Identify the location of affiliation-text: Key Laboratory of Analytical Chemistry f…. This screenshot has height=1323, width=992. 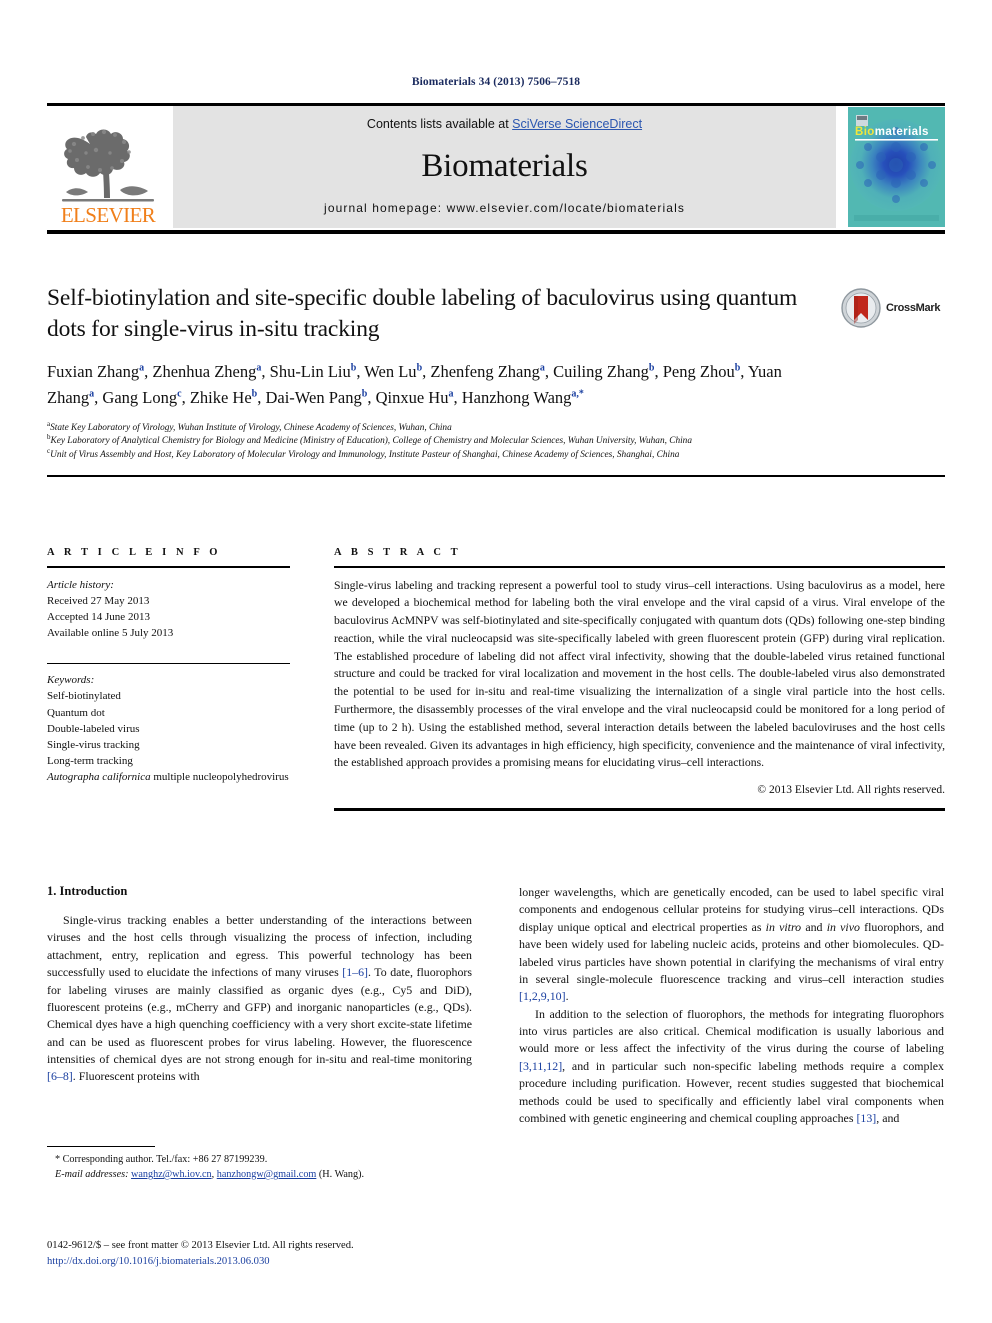
(371, 441).